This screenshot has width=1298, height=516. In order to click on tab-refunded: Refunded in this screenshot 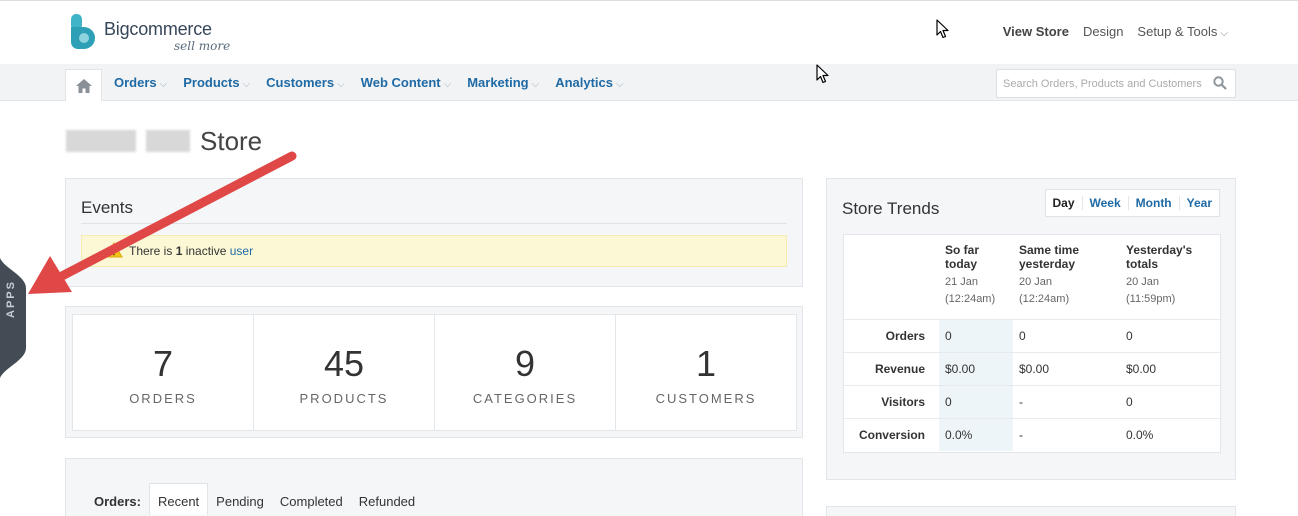, I will do `click(387, 499)`.